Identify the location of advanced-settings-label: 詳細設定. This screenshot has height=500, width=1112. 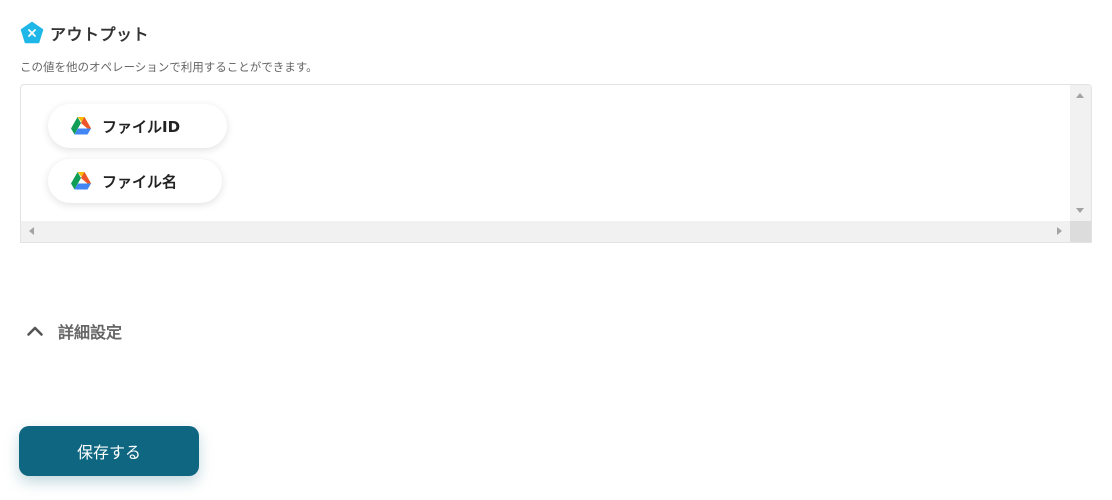
(90, 332).